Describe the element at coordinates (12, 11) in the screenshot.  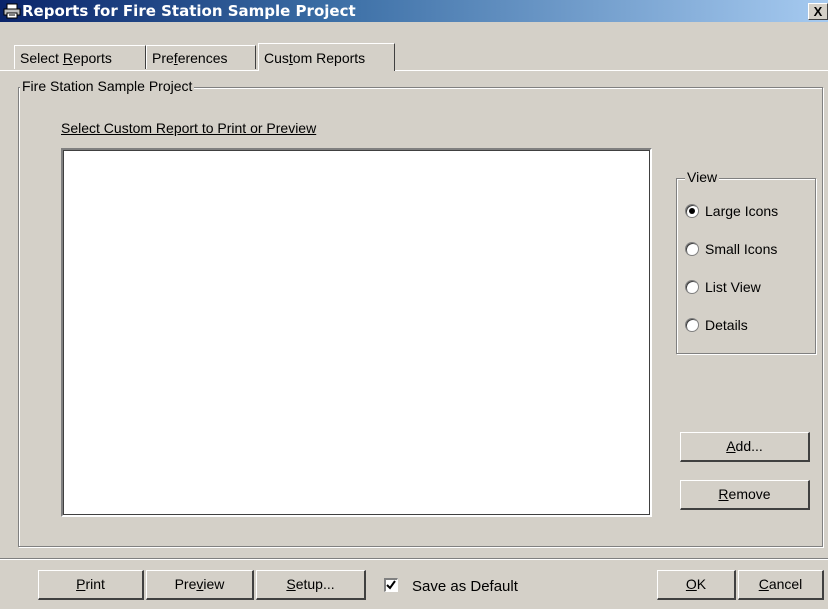
I see `printer-icon` at that location.